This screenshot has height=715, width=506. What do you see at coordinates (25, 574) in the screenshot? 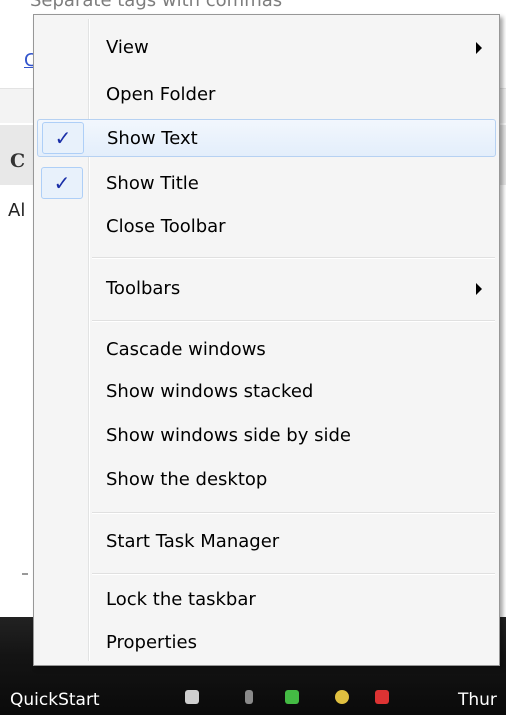
I see `background-divider` at bounding box center [25, 574].